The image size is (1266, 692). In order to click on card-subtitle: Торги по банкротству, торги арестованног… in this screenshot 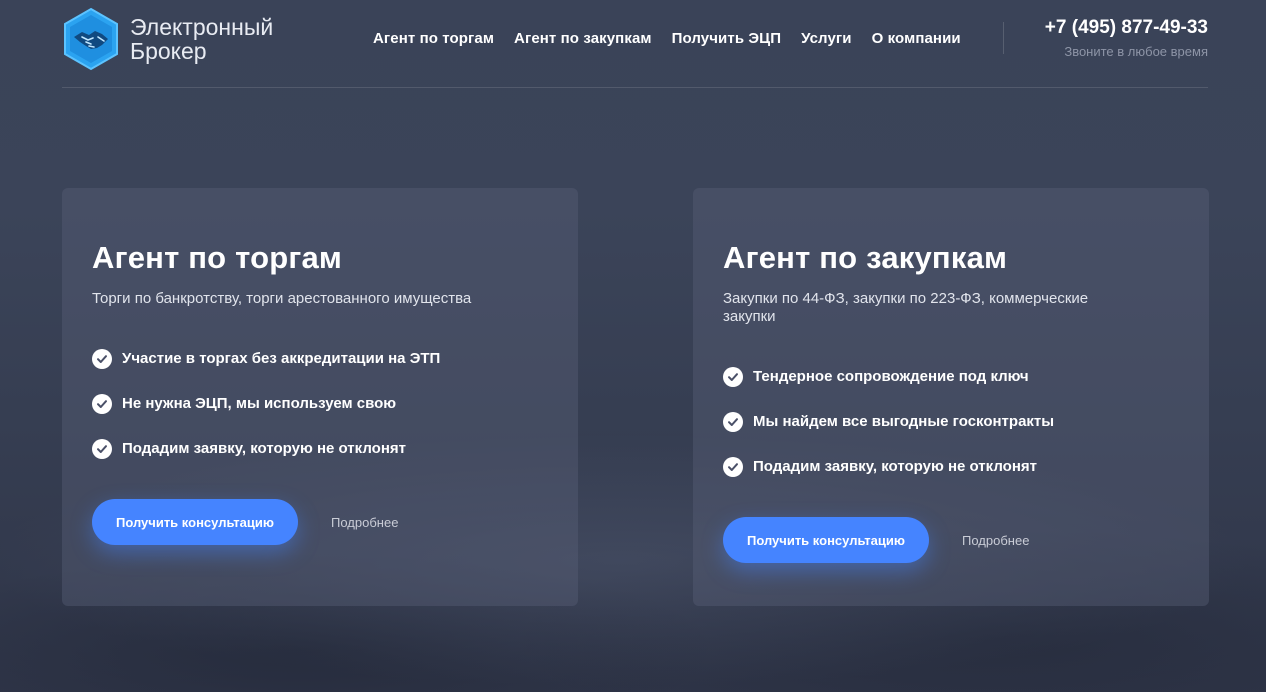, I will do `click(282, 298)`.